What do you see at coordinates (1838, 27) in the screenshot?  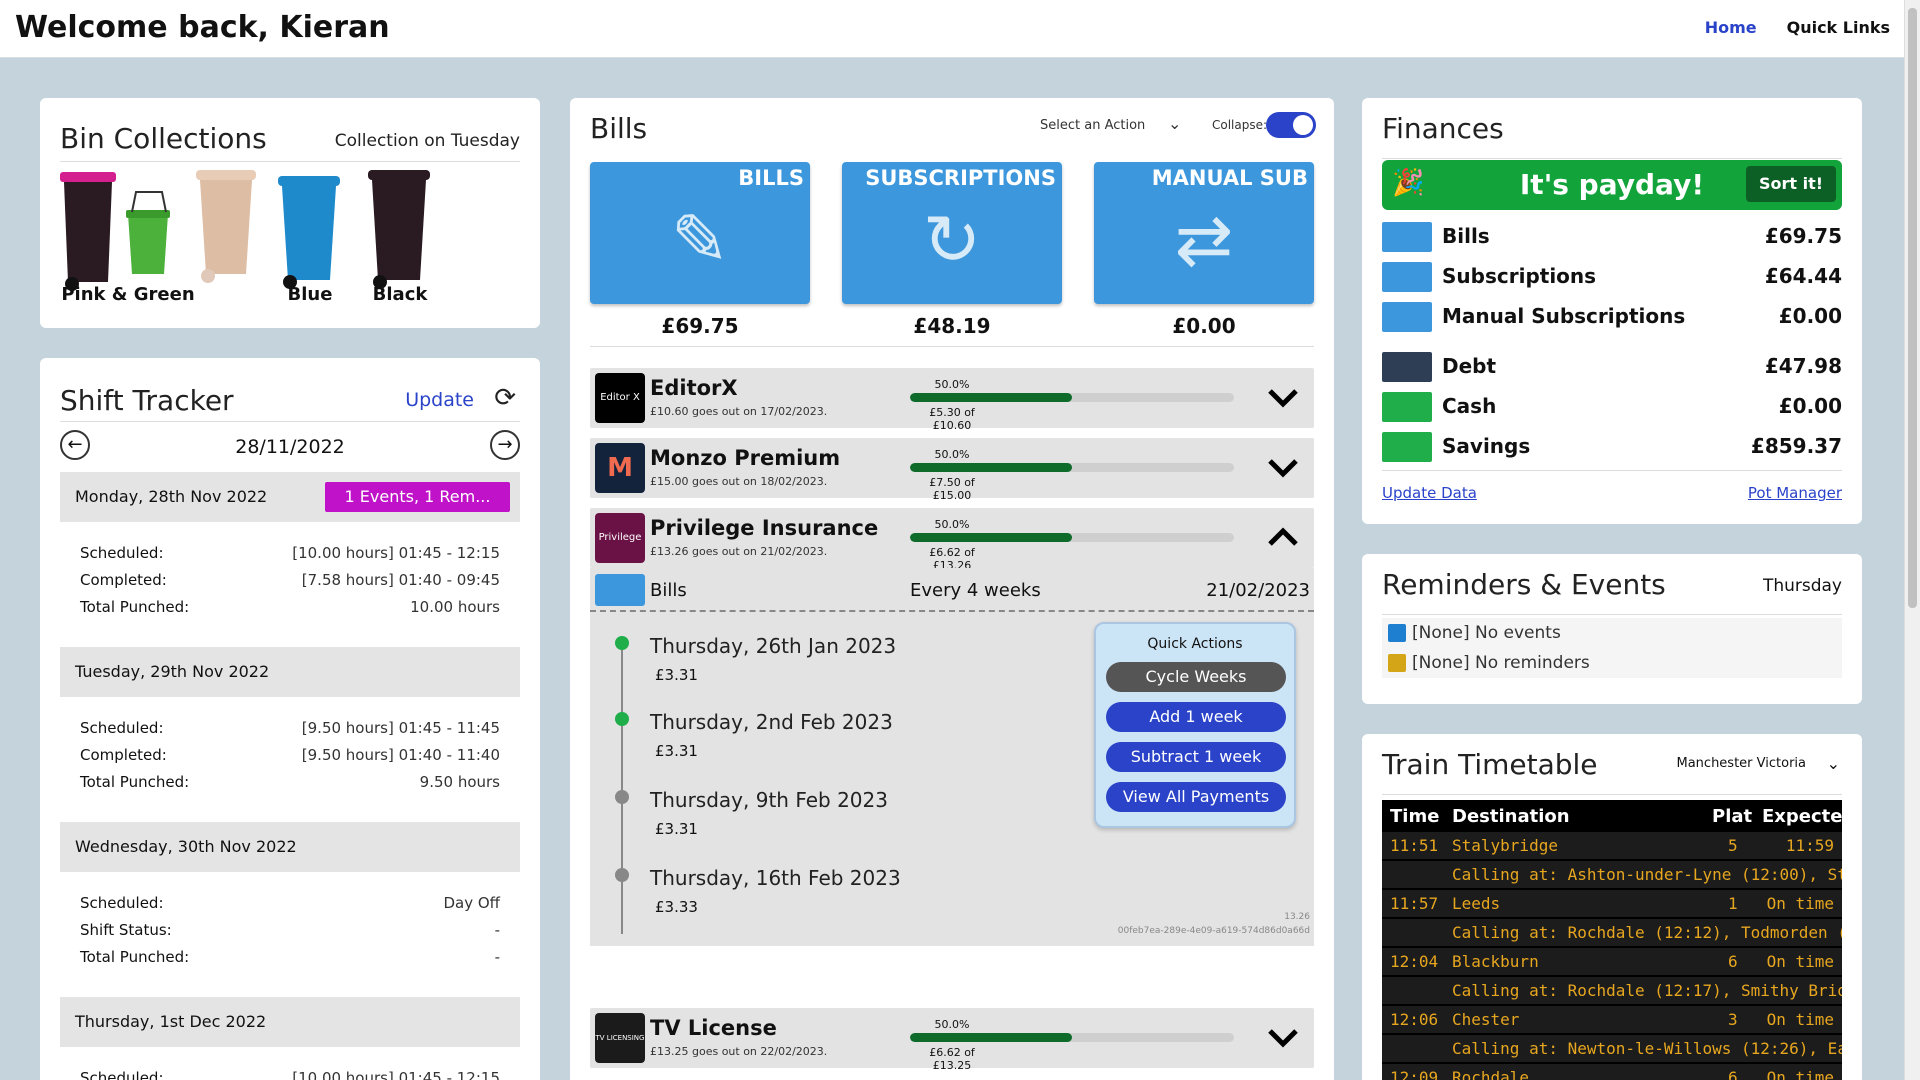 I see `nav-quick-links: Quick Links` at bounding box center [1838, 27].